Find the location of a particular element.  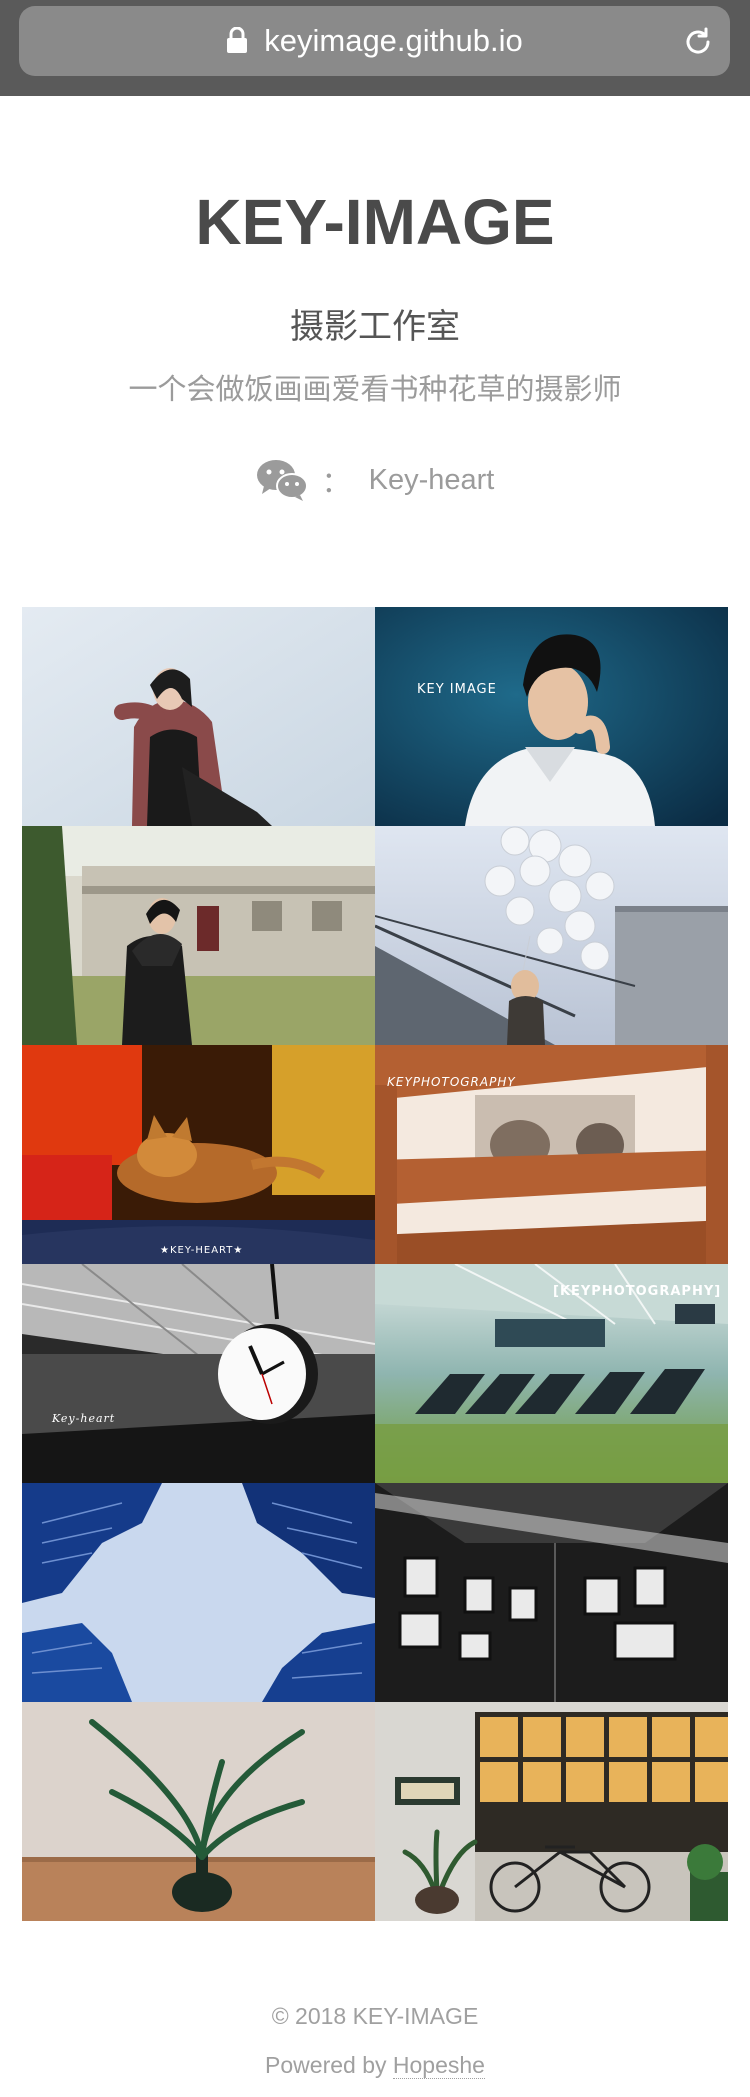

photo-station-clock is located at coordinates (198, 1373).